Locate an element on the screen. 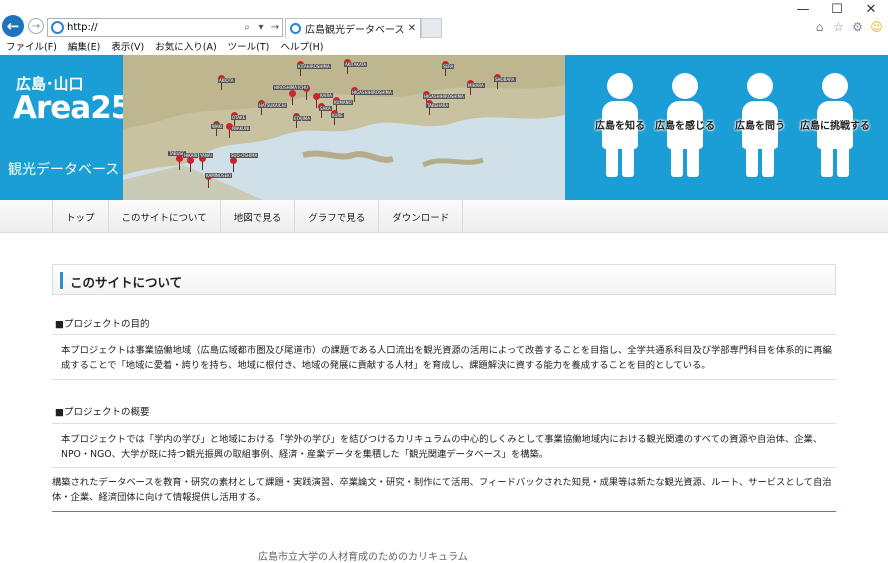  new-tab-button is located at coordinates (431, 28).